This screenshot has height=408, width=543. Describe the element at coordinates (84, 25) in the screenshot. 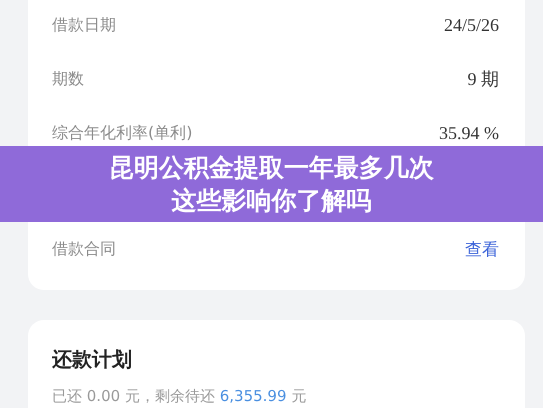

I see `row-label: 借款日期` at that location.